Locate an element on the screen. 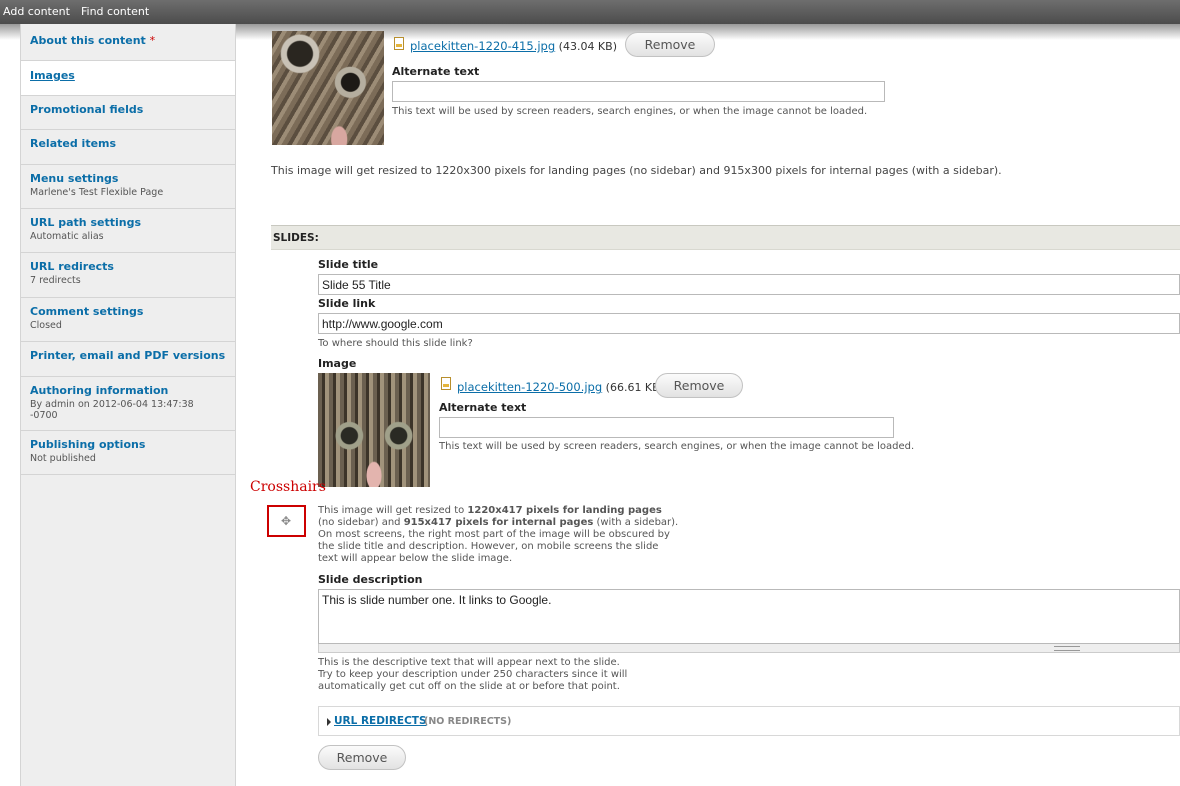 The height and width of the screenshot is (786, 1180). slides-section-header: SLIDES: is located at coordinates (725, 237).